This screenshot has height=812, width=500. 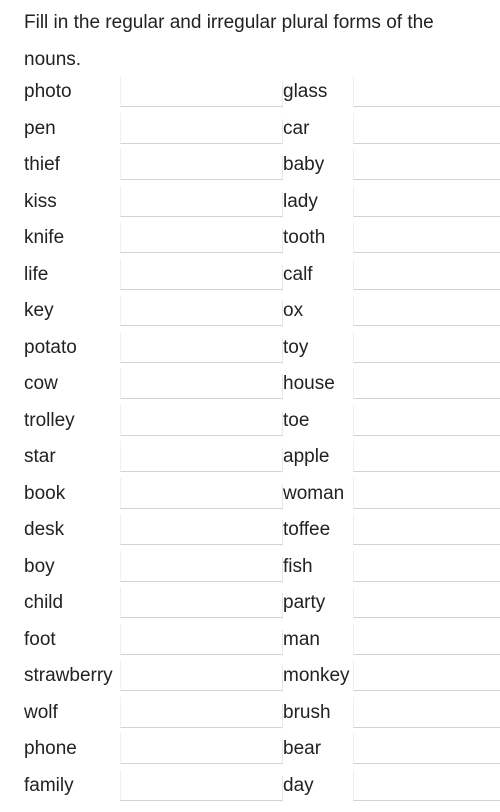 I want to click on noun-left: trolley, so click(x=49, y=420).